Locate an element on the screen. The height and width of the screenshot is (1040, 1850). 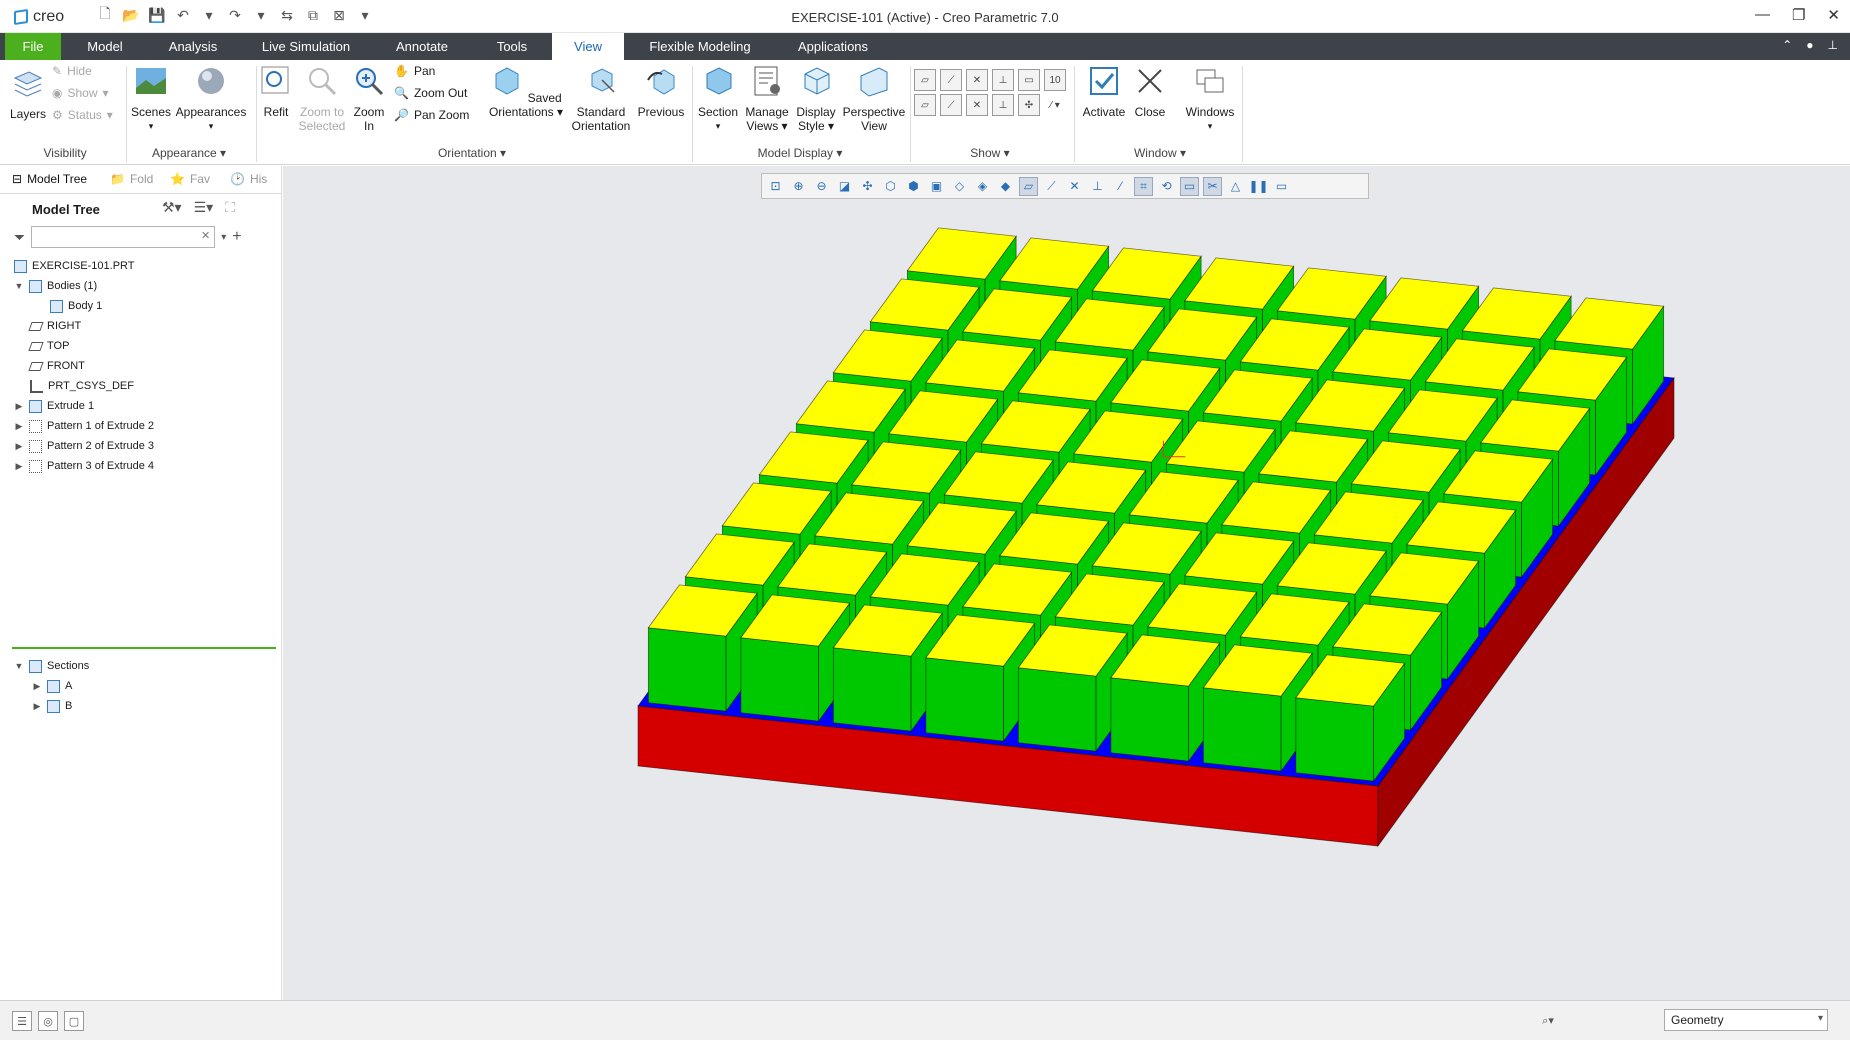
find-binoculars-icon: ⌕▾ is located at coordinates (1548, 1021).